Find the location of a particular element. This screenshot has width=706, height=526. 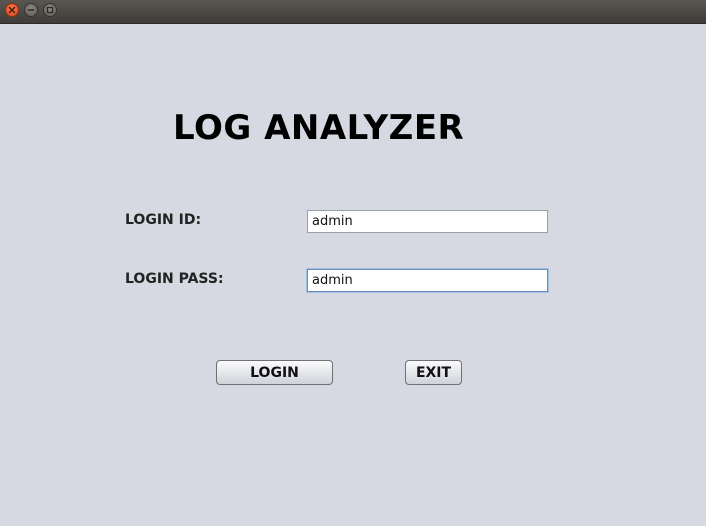

login-pass-label: LOGIN PASS: is located at coordinates (174, 279).